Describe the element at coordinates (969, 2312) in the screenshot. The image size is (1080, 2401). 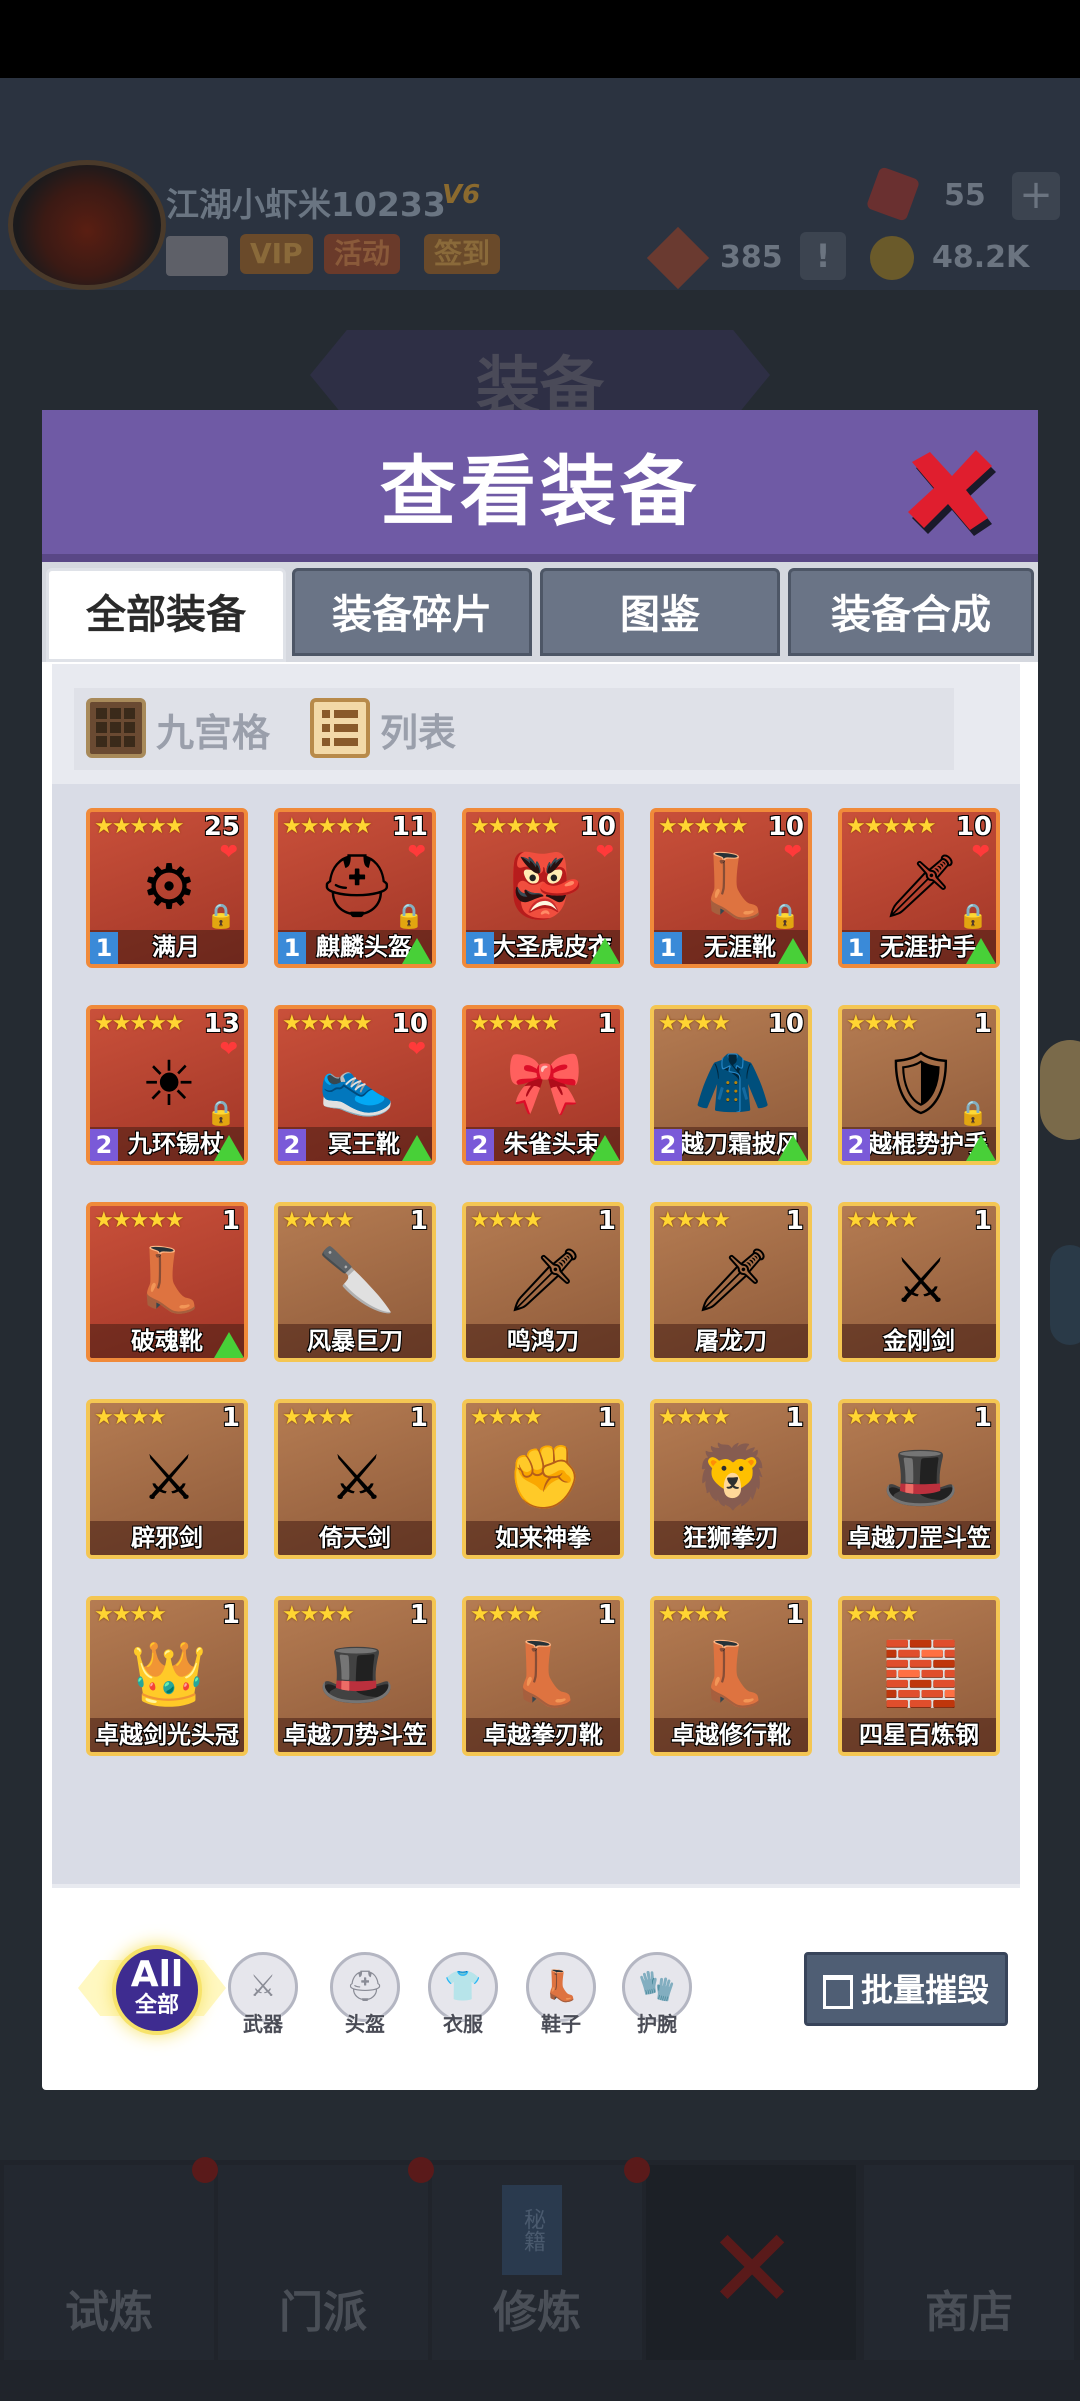
I see `nav-shop-label: 商店` at that location.